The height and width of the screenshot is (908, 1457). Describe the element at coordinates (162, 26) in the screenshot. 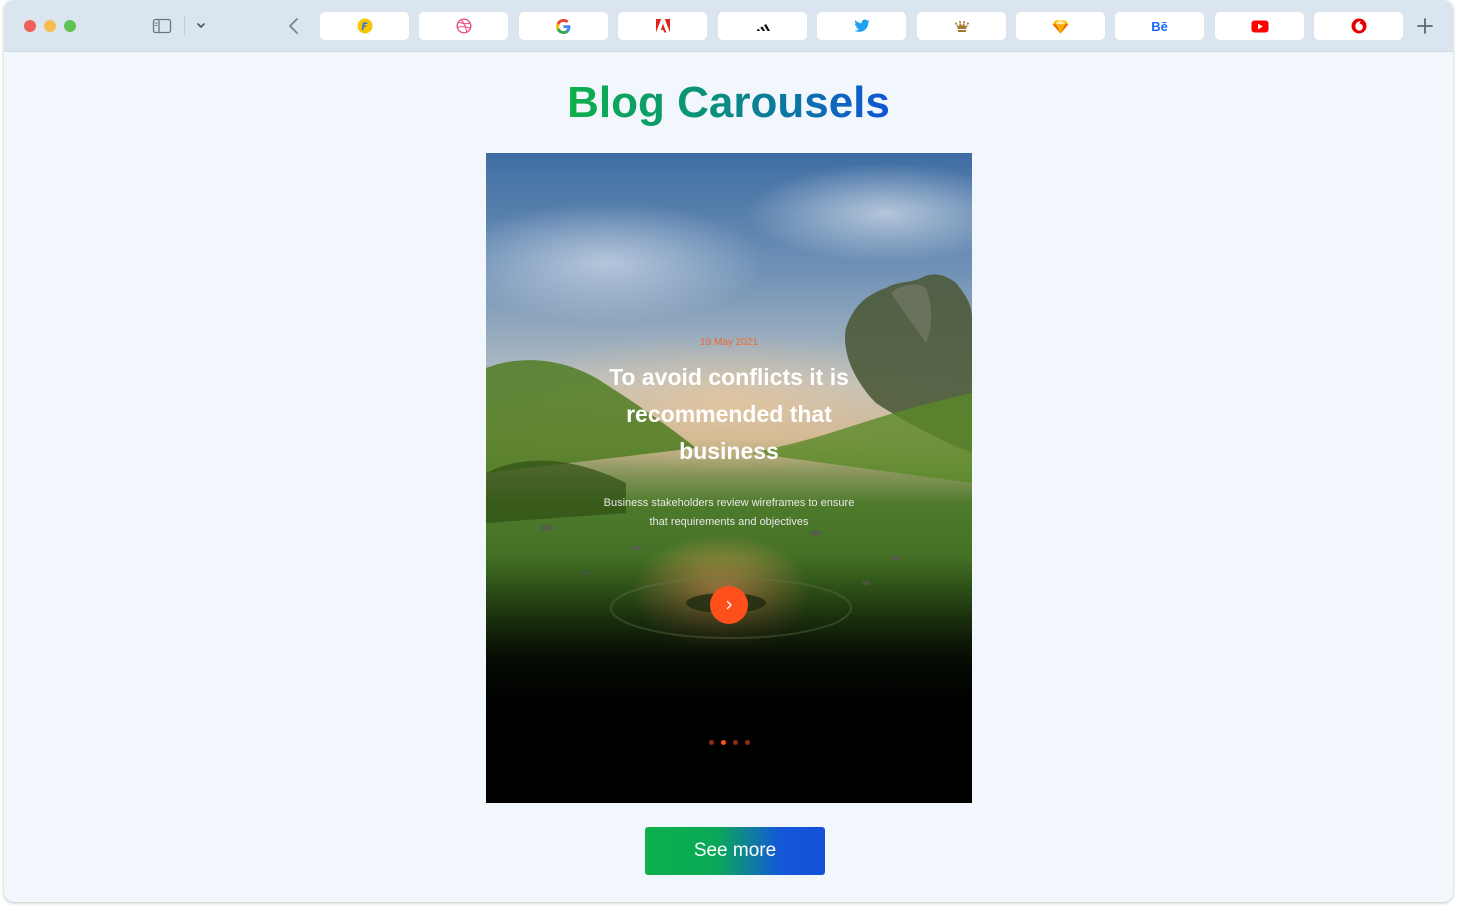

I see `sidebar-toggle-icon` at that location.